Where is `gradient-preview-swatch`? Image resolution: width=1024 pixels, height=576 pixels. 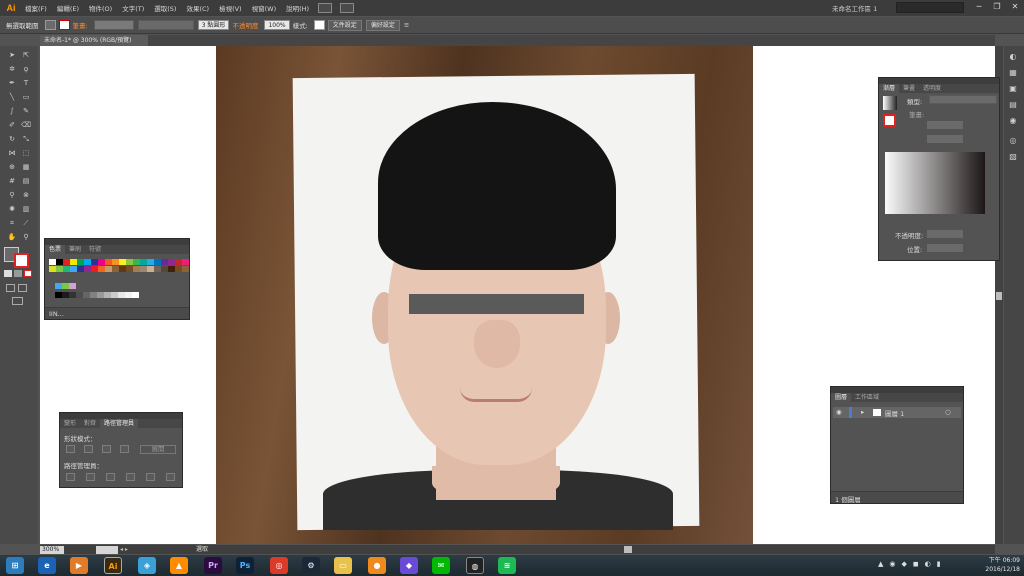 gradient-preview-swatch is located at coordinates (890, 103).